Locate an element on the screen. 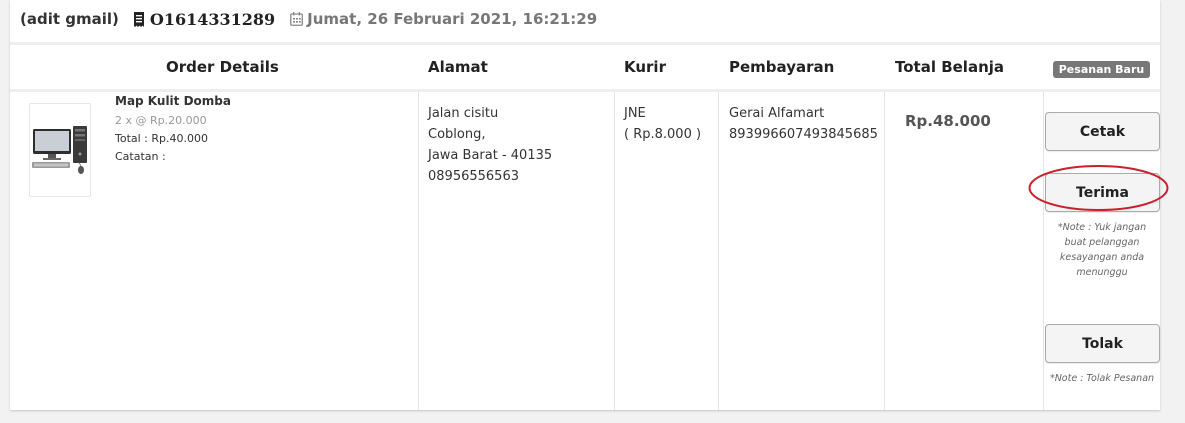  order-number-group: O1614331289 is located at coordinates (204, 19).